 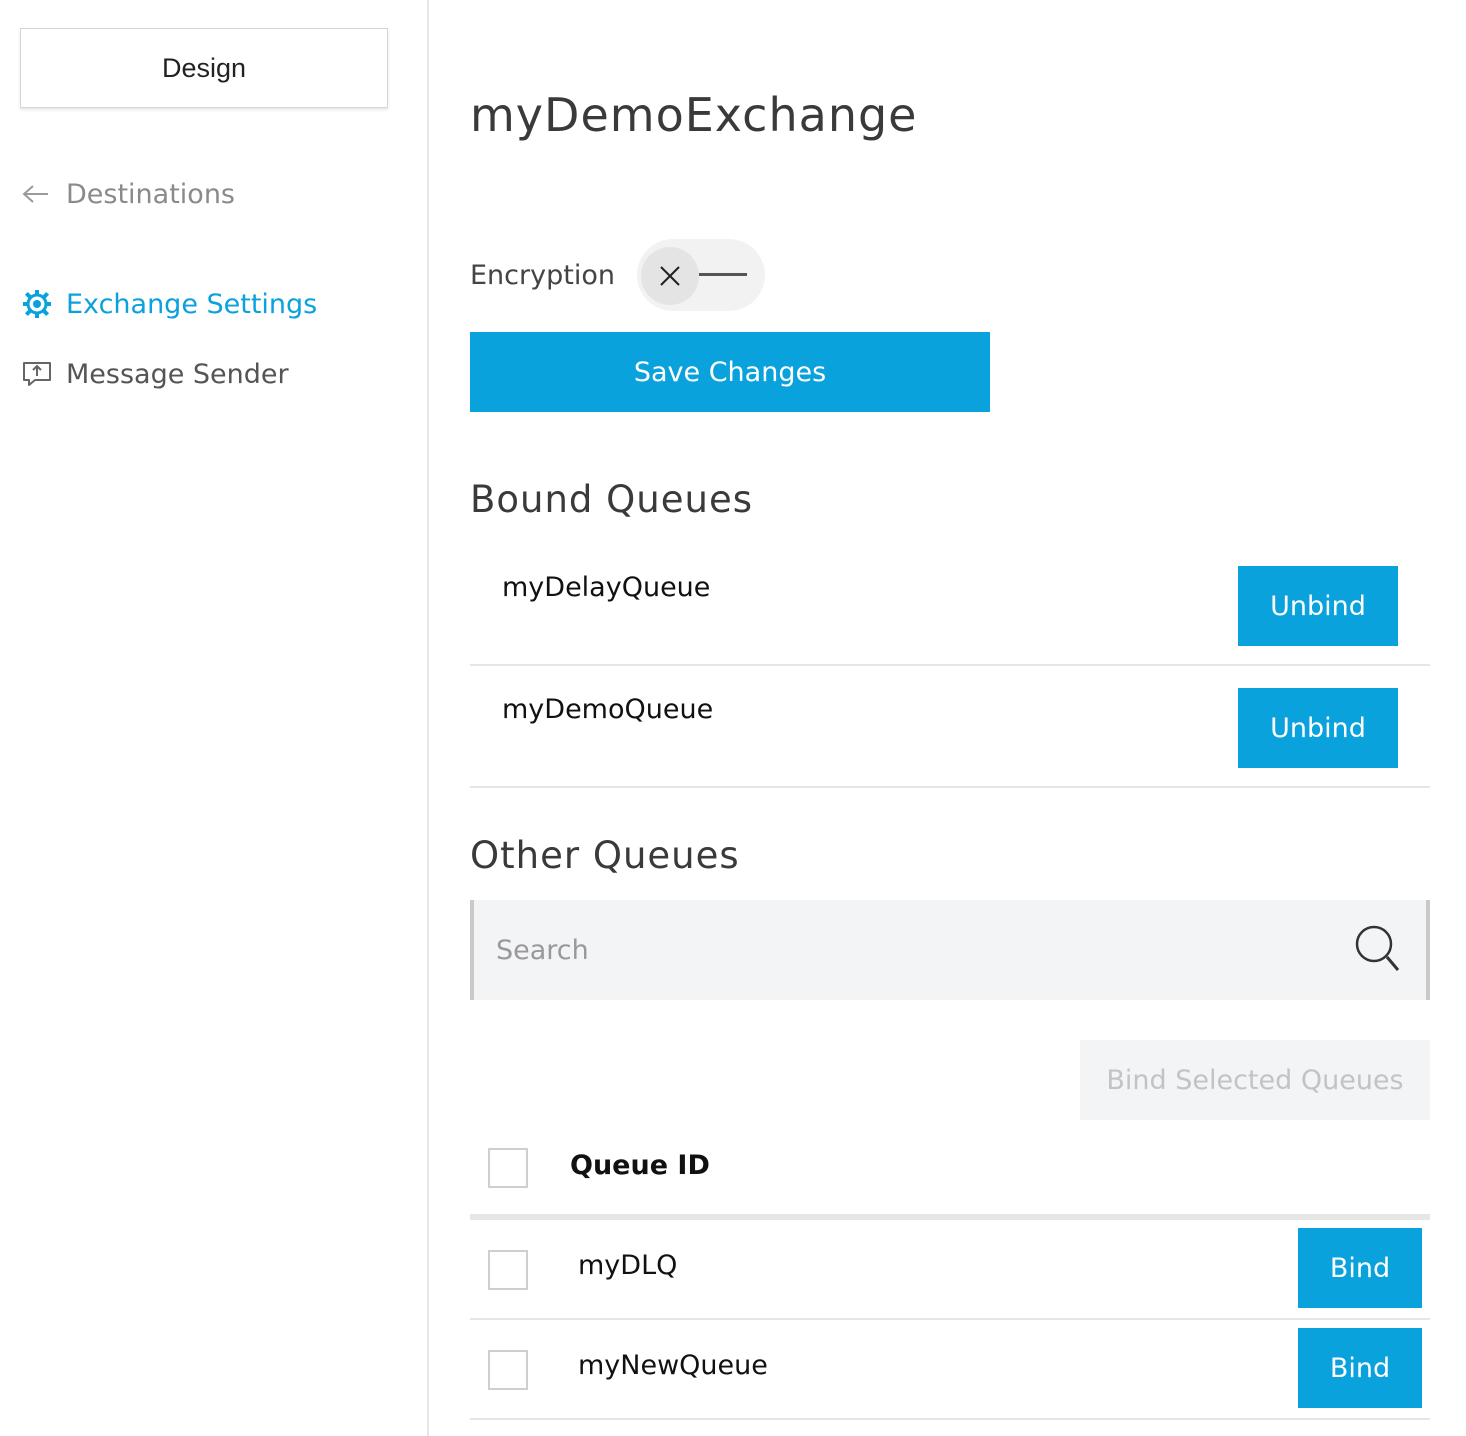 What do you see at coordinates (673, 1365) in the screenshot?
I see `queue-name: myNewQueue` at bounding box center [673, 1365].